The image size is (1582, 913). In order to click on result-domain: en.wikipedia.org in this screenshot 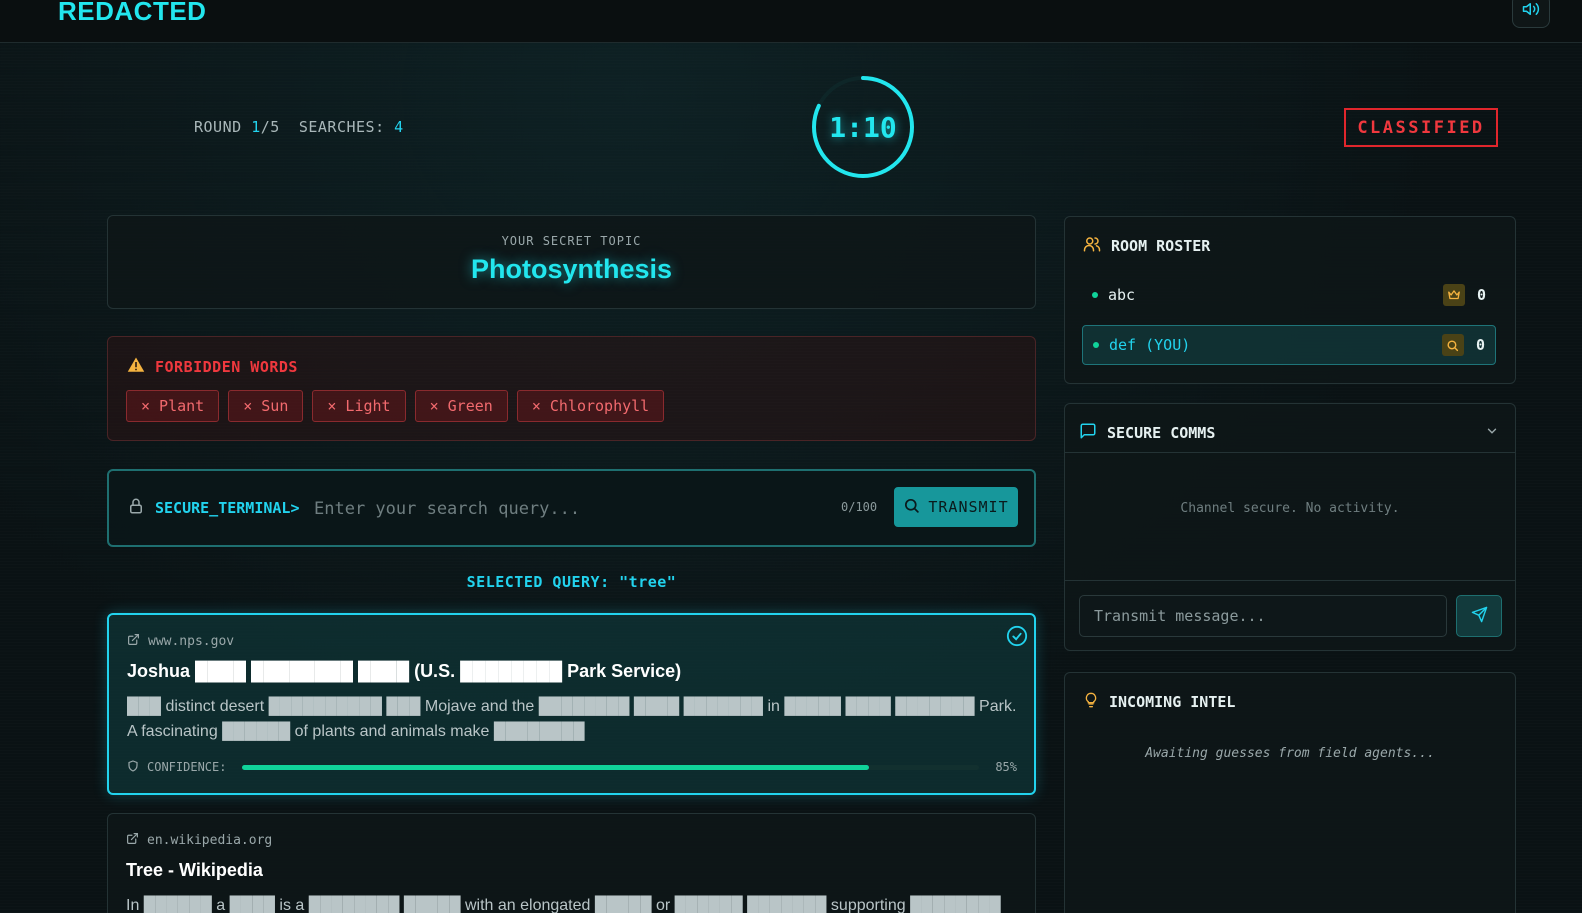, I will do `click(210, 840)`.